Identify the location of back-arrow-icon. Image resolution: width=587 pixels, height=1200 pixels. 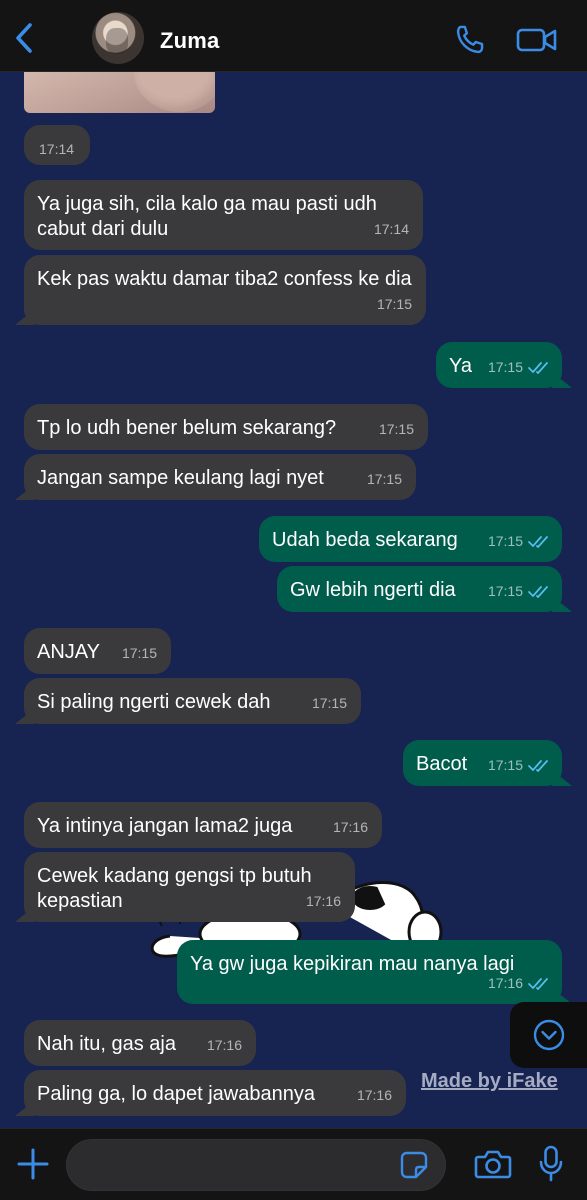
(24, 38).